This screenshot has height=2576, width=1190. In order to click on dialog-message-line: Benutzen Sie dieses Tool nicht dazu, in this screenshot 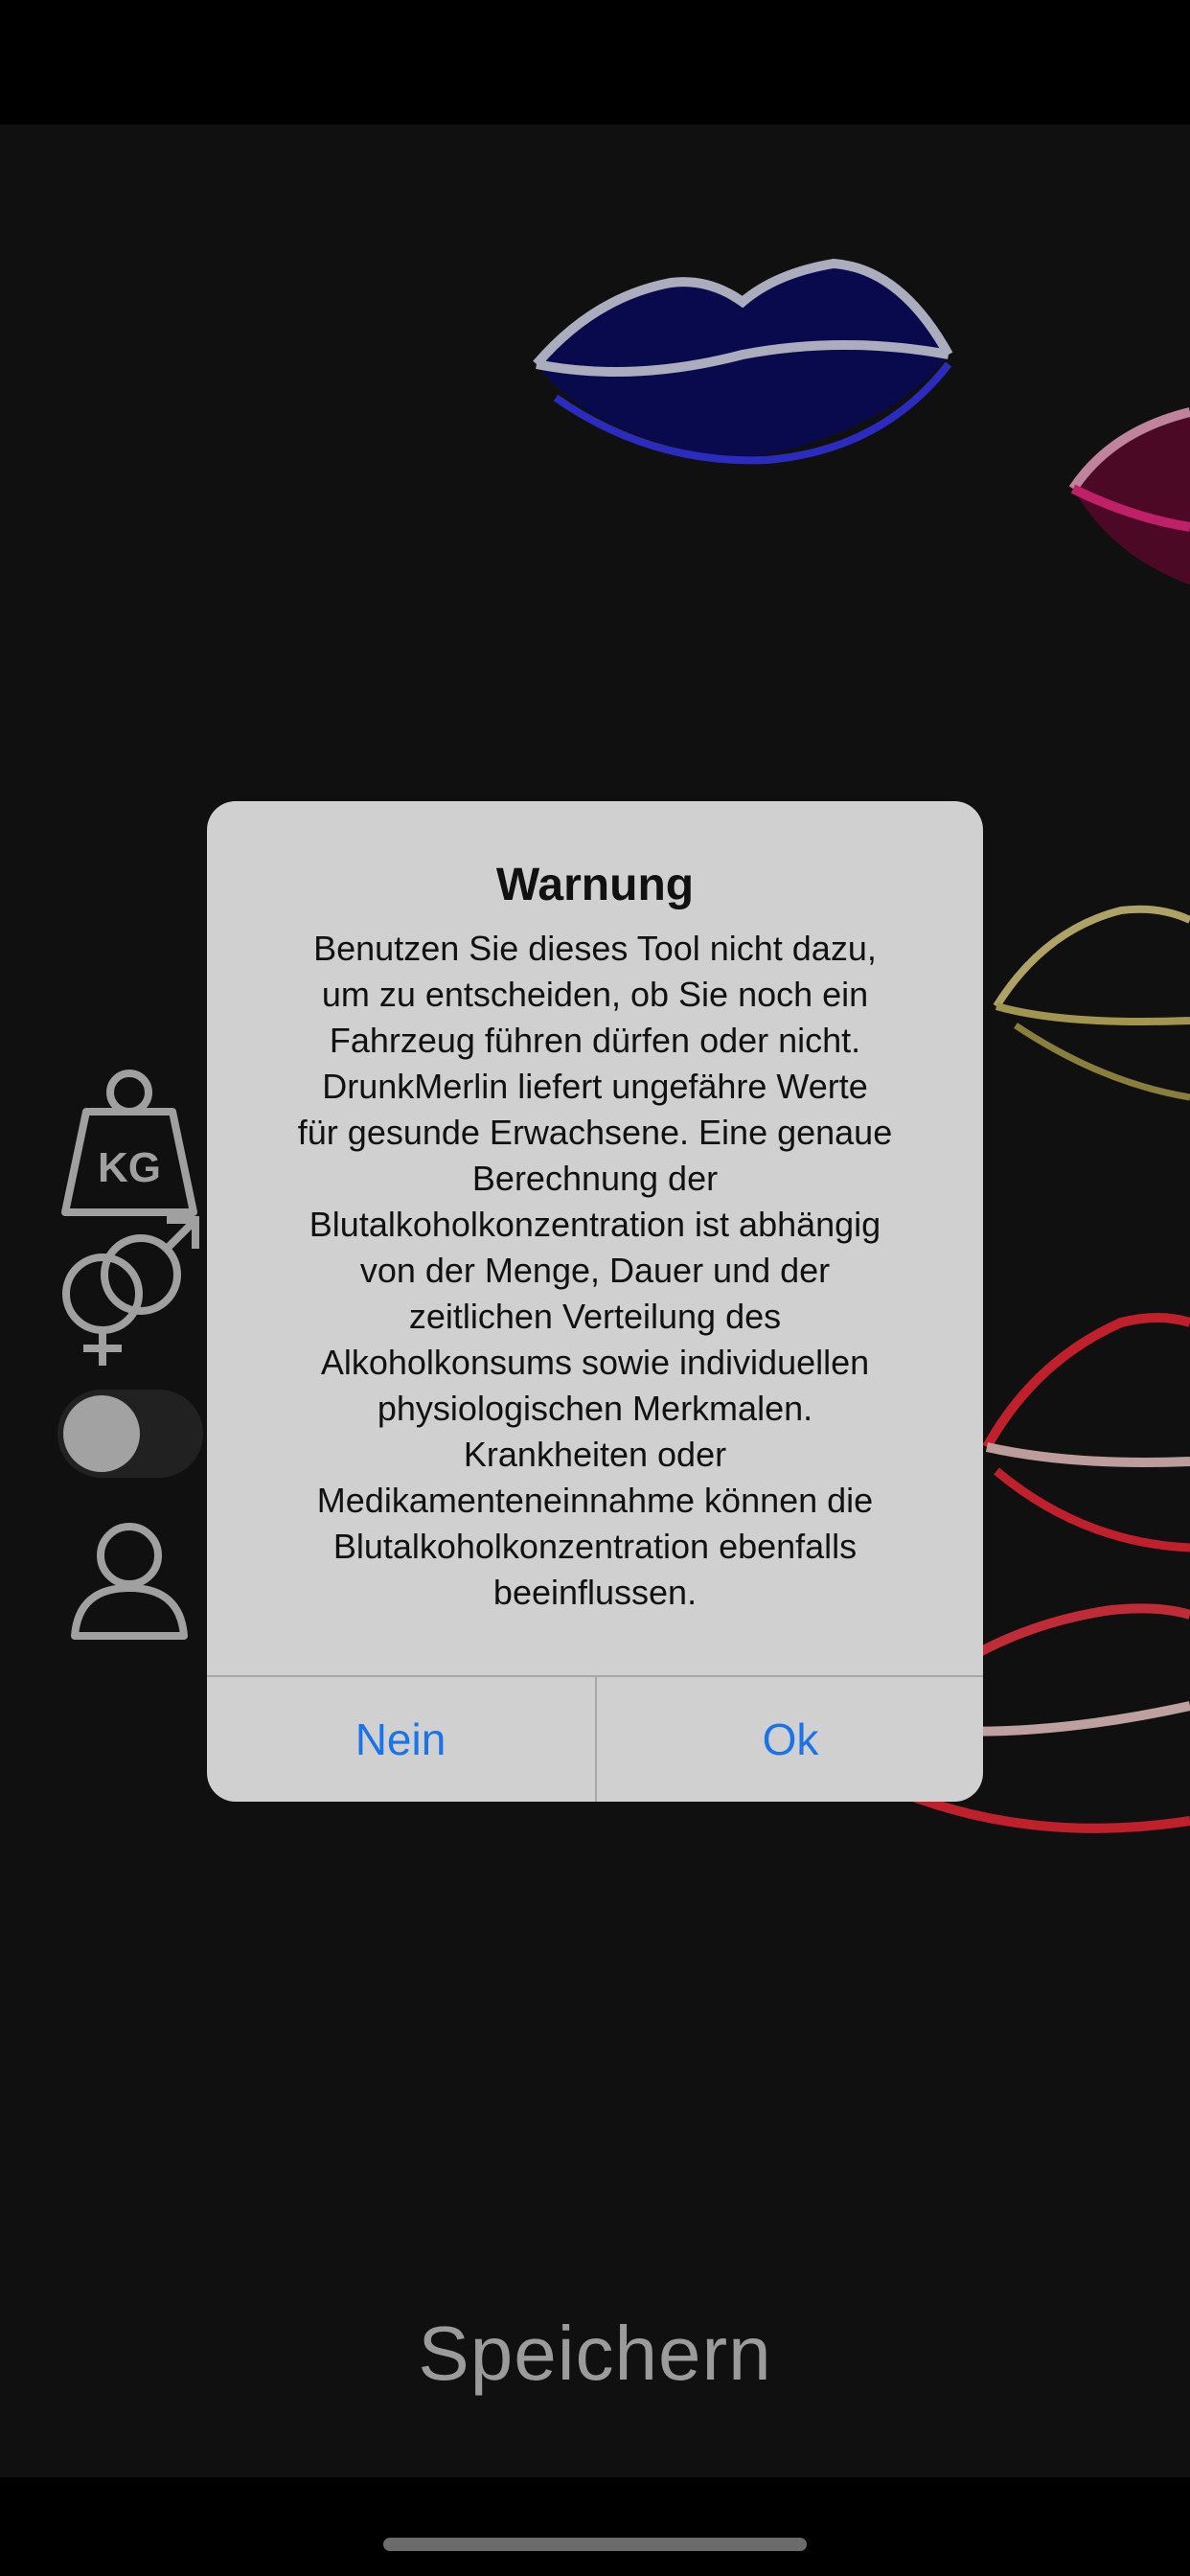, I will do `click(595, 948)`.